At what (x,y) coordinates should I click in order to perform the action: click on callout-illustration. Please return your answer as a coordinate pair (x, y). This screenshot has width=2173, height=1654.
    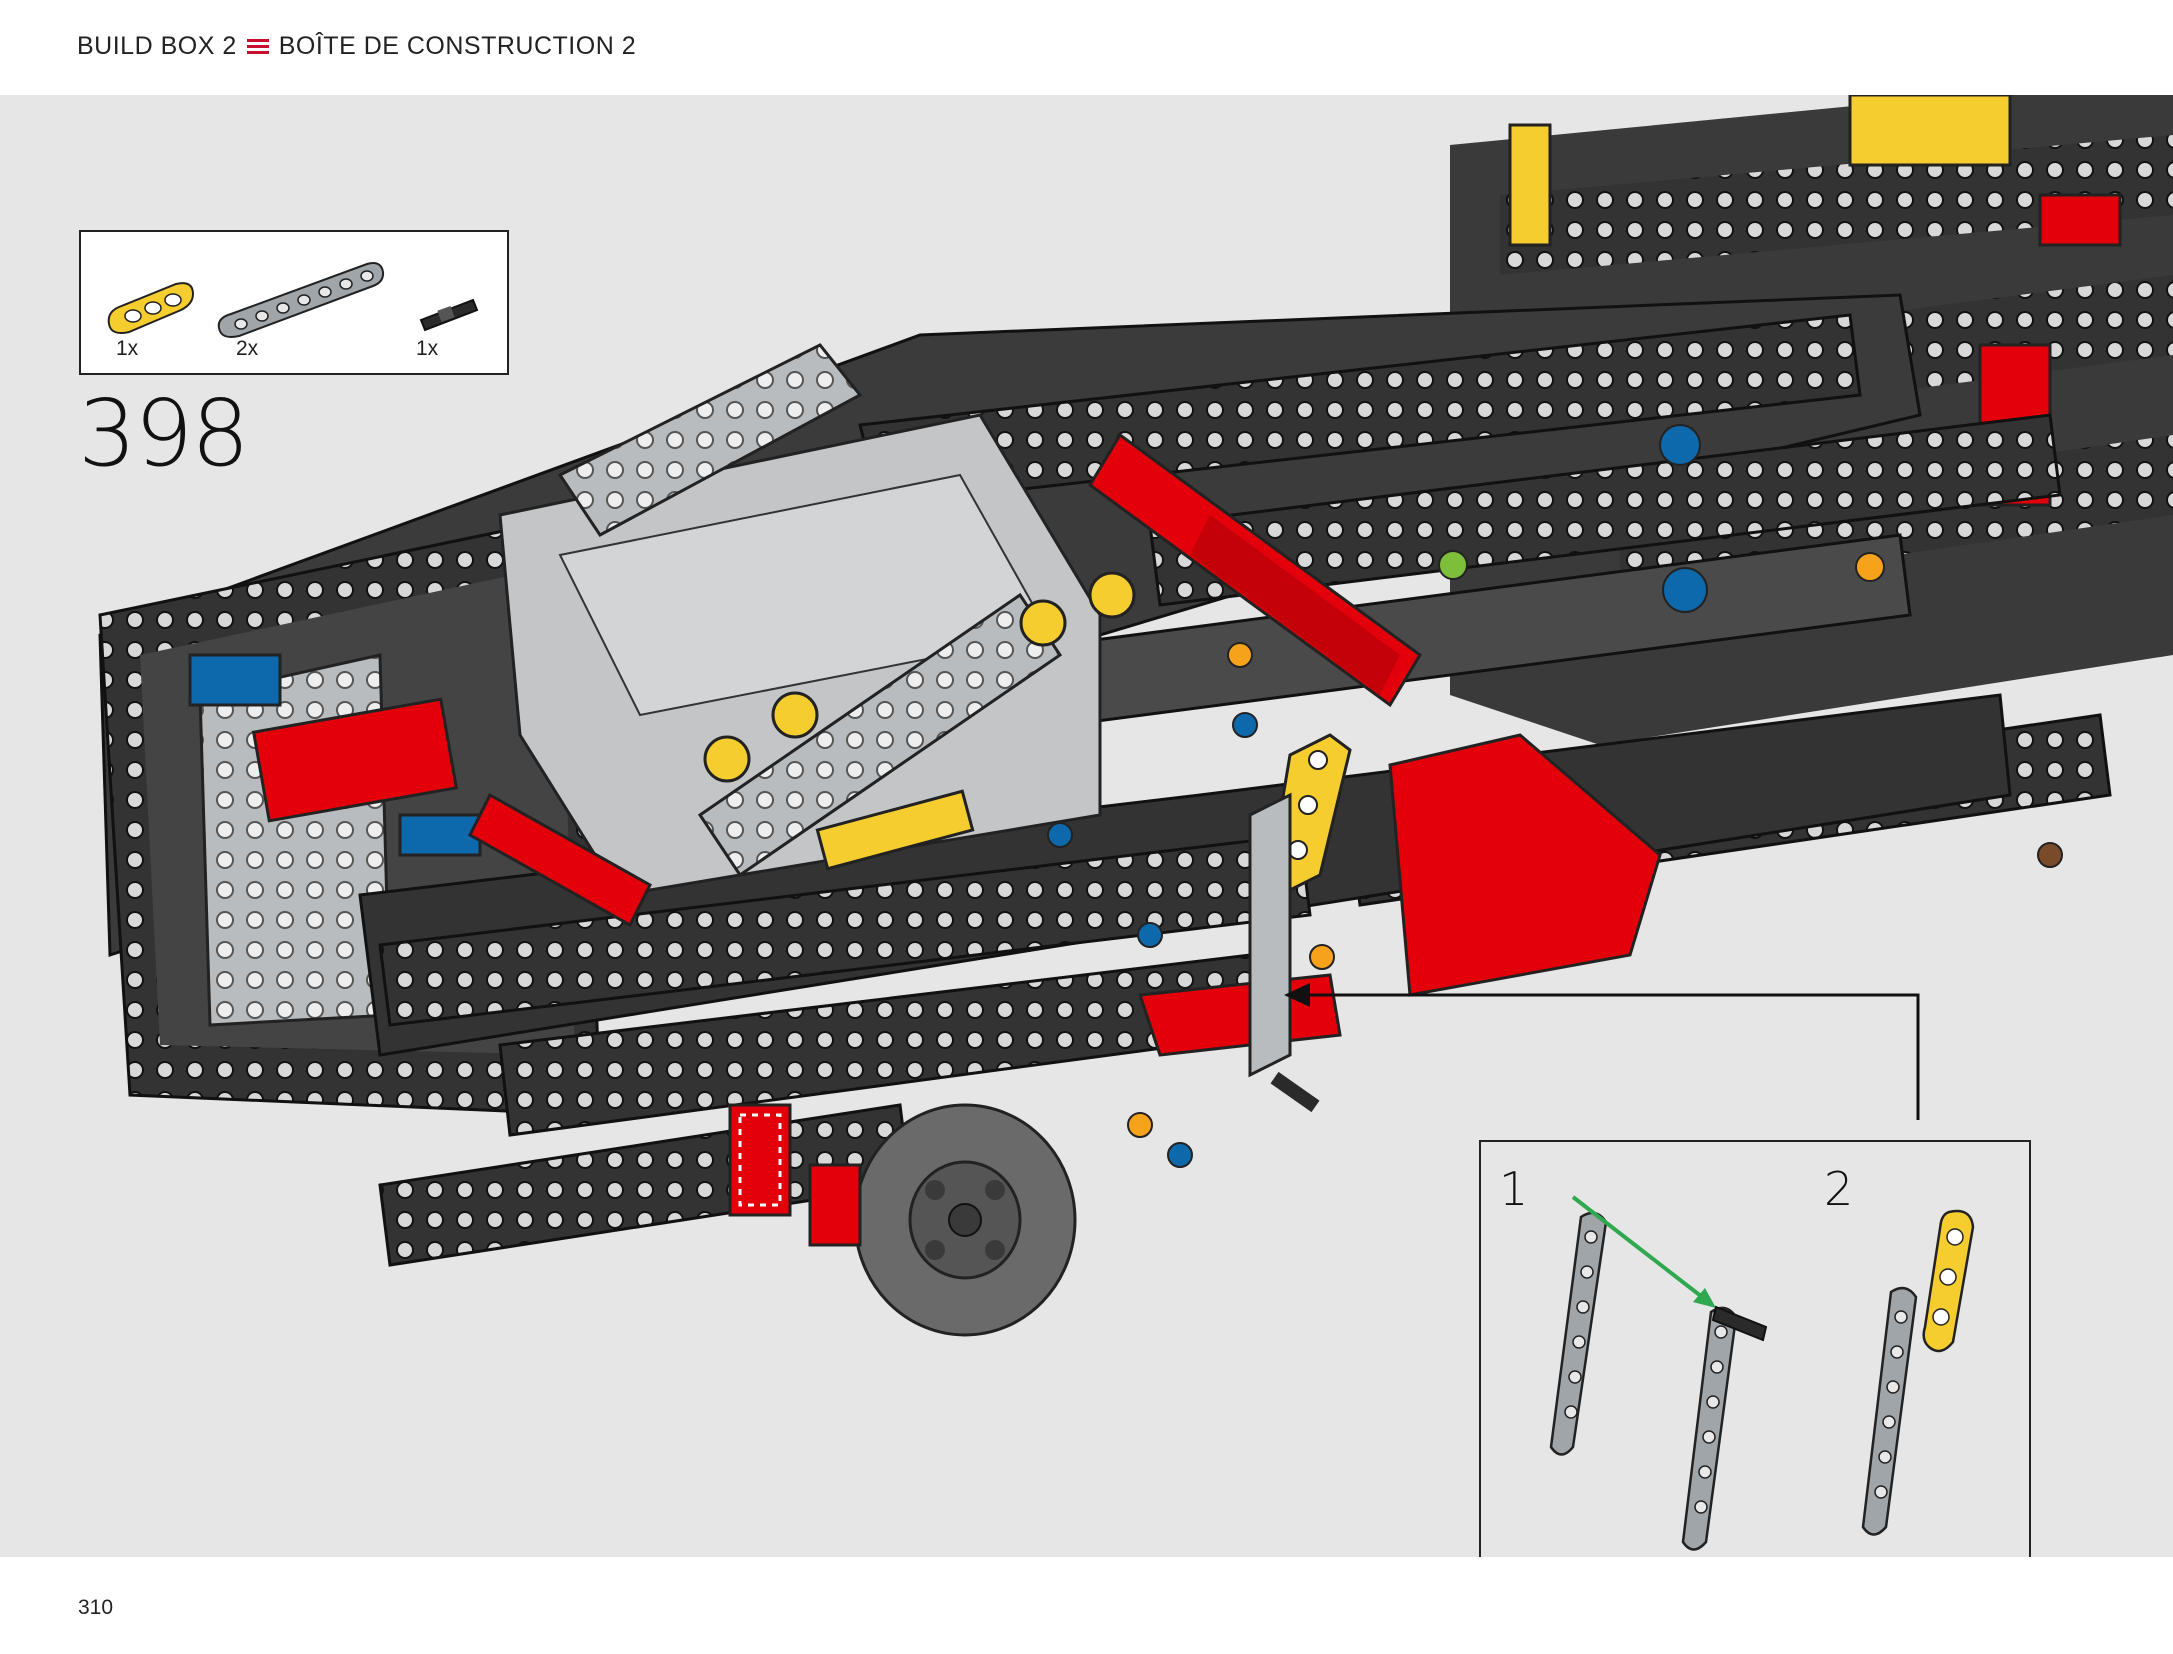
    Looking at the image, I should click on (1762, 1373).